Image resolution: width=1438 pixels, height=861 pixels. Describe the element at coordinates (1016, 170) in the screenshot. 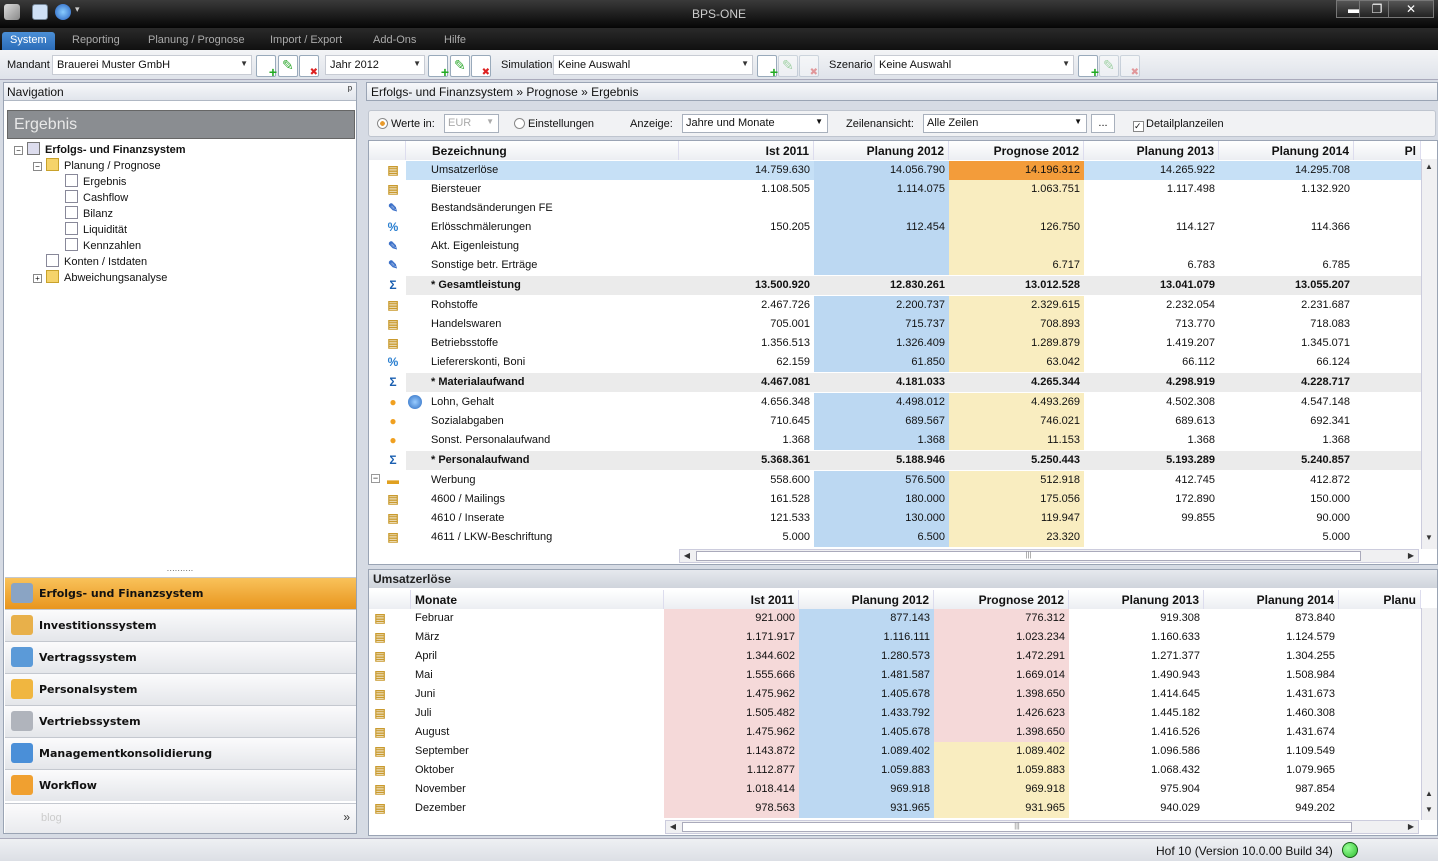

I see `value-cell: 14.196.312` at that location.